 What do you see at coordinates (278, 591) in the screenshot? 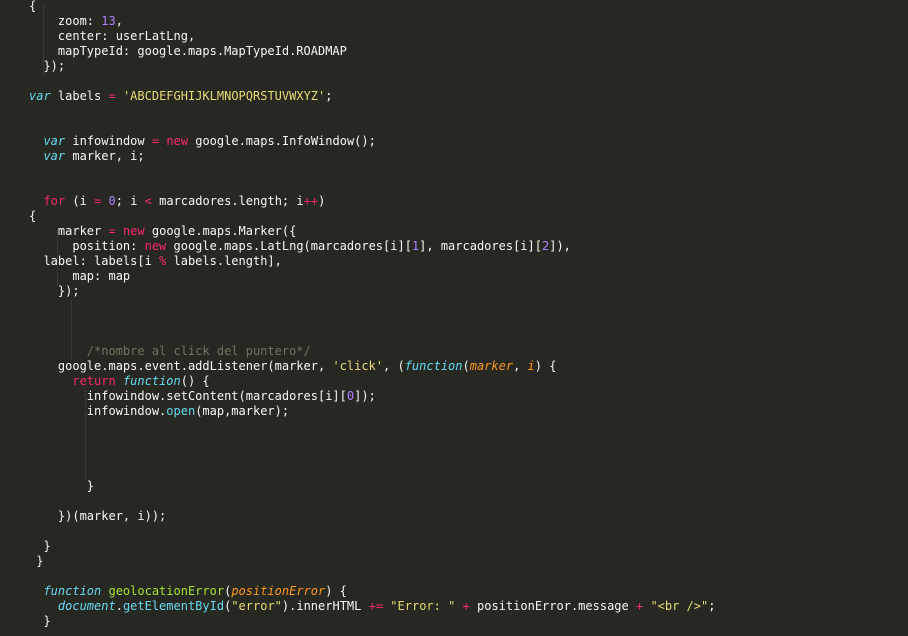
I see `code-token: positionError` at bounding box center [278, 591].